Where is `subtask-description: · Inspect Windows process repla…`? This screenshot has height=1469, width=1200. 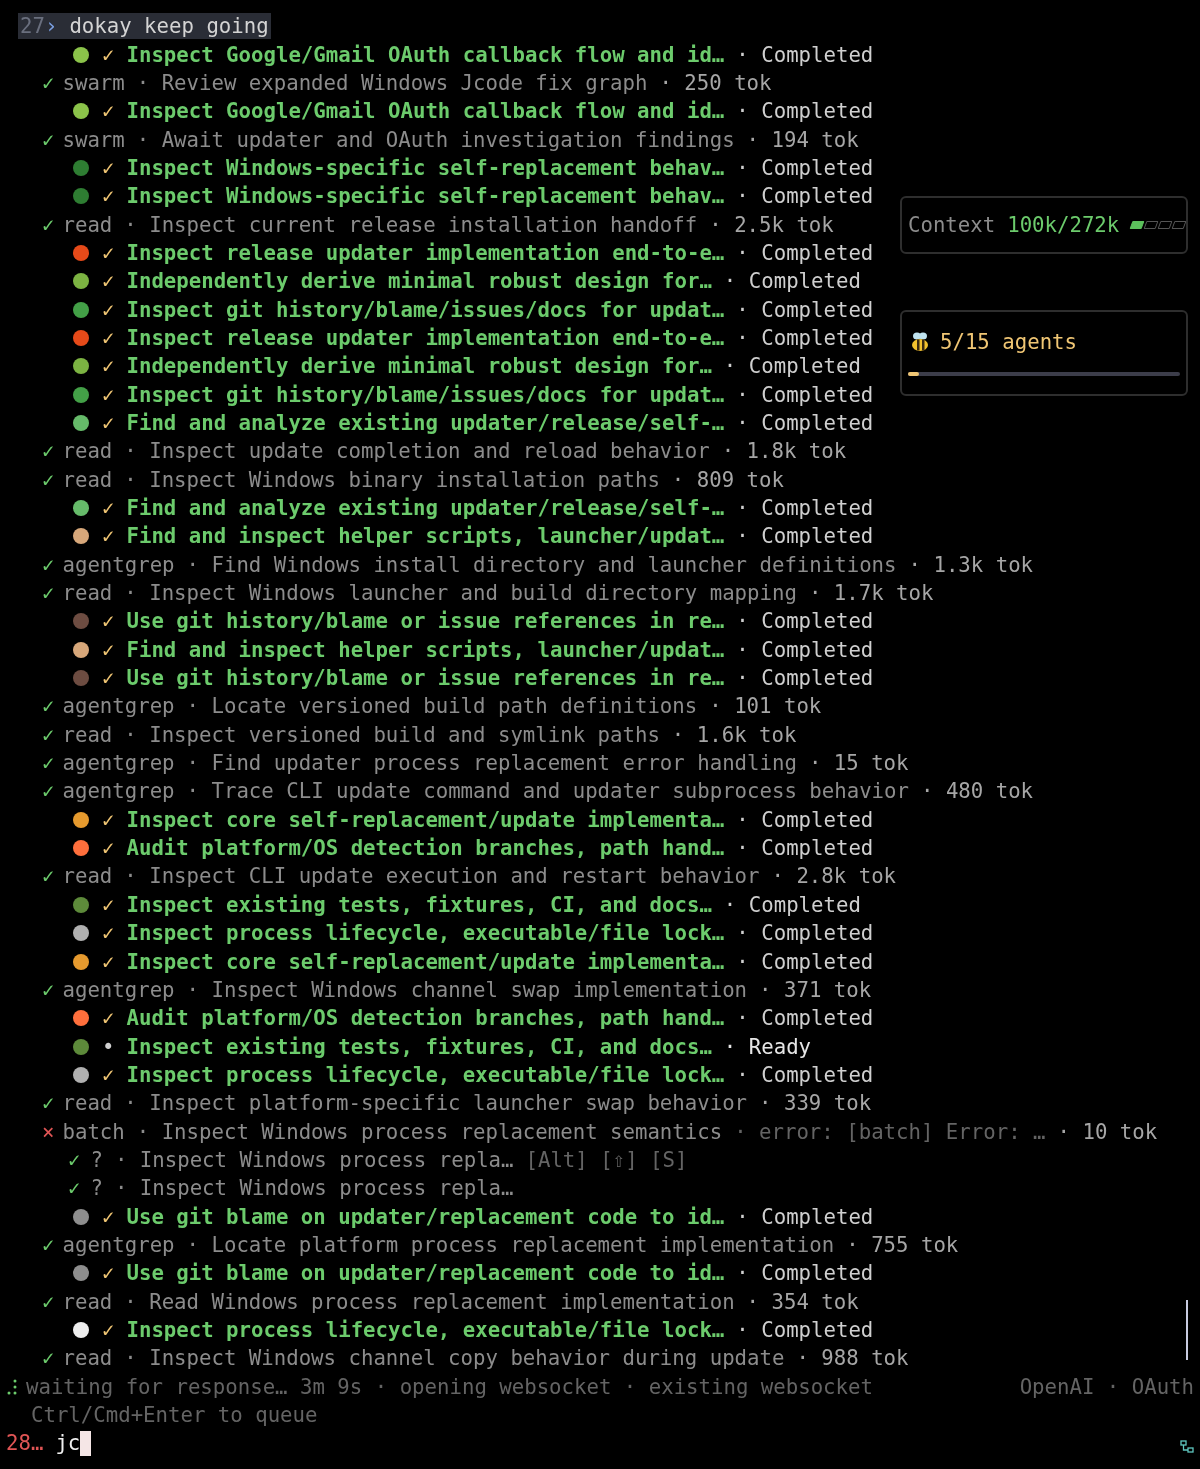 subtask-description: · Inspect Windows process repla… is located at coordinates (314, 1188).